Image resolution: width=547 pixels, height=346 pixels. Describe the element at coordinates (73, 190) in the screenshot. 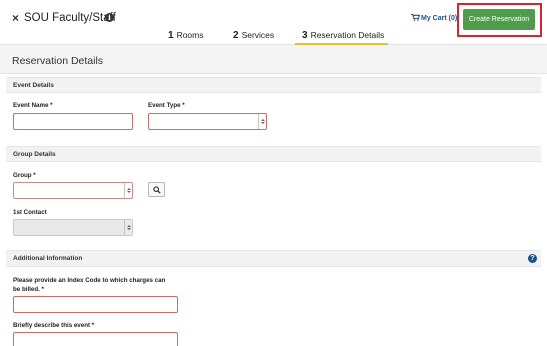

I see `group-select` at that location.